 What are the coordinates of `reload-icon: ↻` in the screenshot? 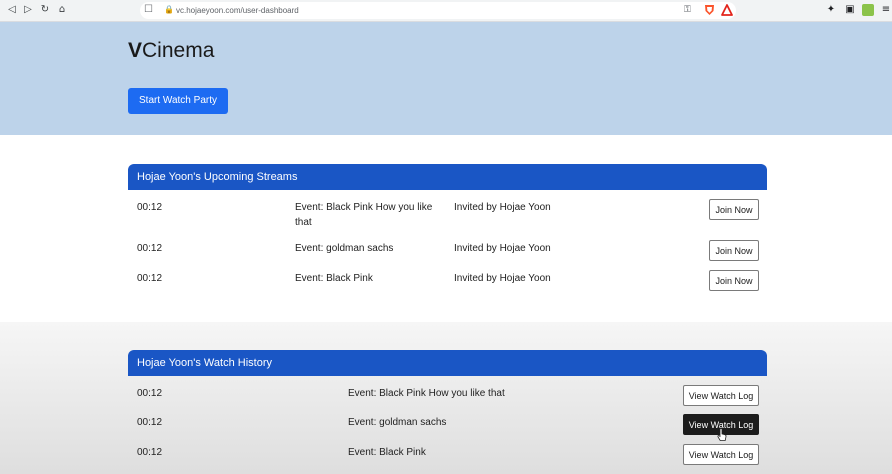 It's located at (45, 10).